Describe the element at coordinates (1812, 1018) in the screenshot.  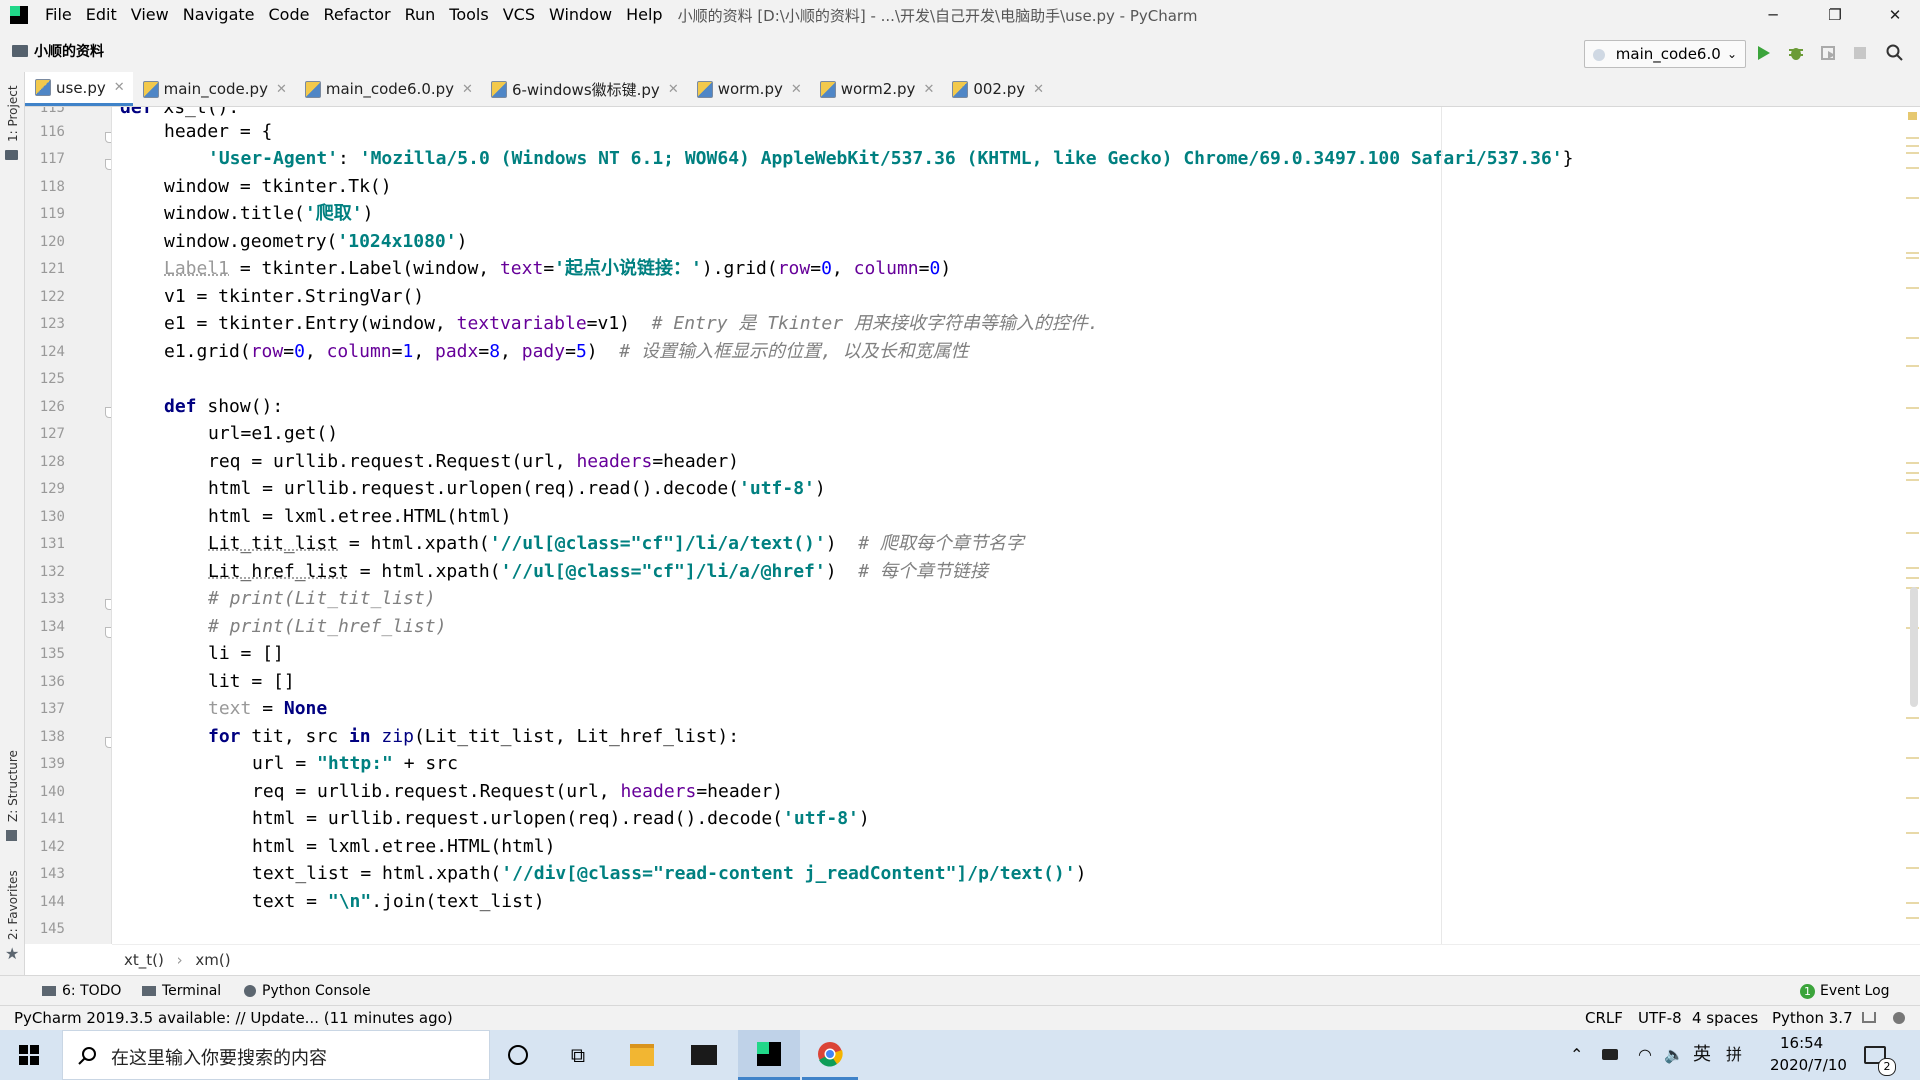
I see `interpreter-widget: Python 3.7` at that location.